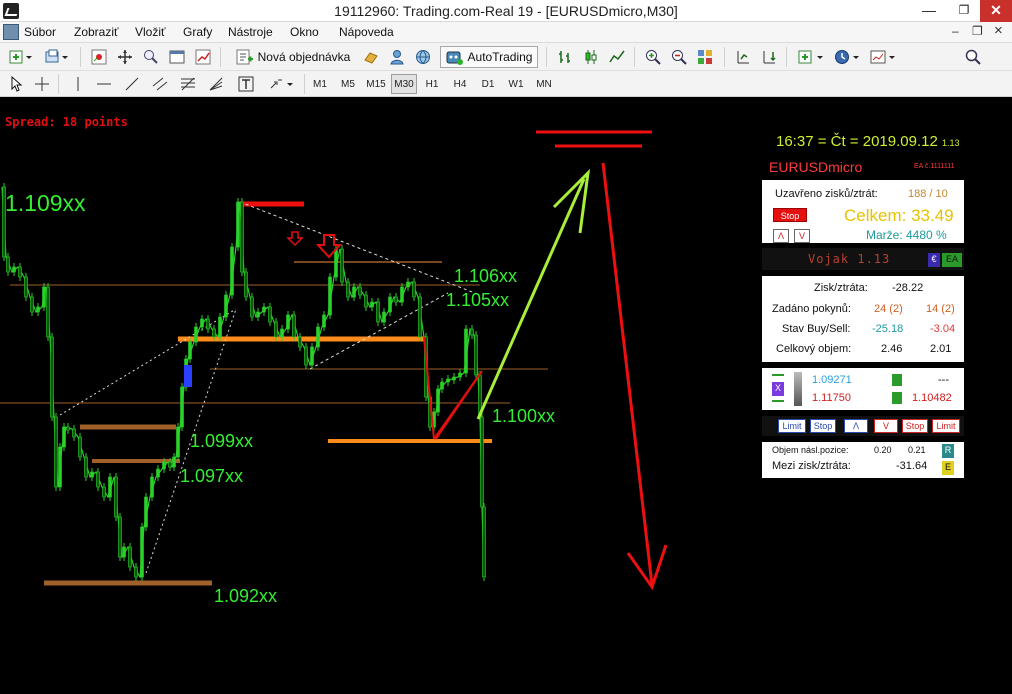  I want to click on minimize-button: —, so click(929, 11).